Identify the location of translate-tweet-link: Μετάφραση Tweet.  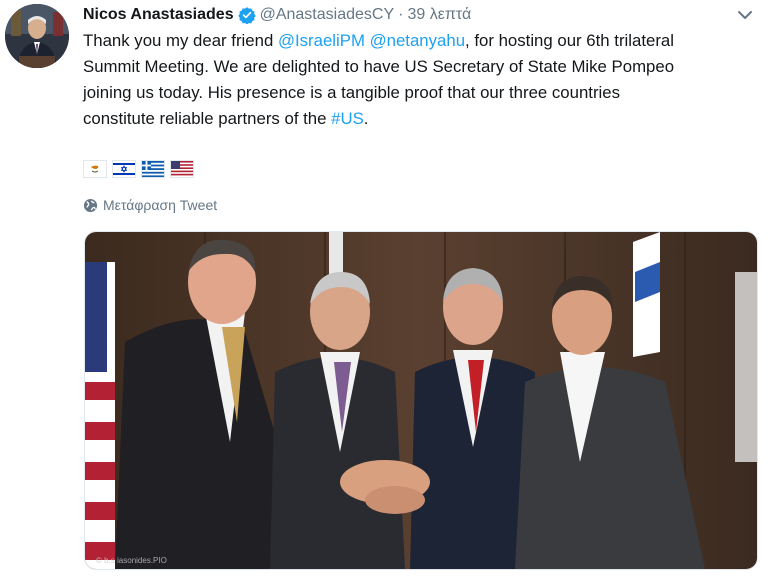
(150, 205).